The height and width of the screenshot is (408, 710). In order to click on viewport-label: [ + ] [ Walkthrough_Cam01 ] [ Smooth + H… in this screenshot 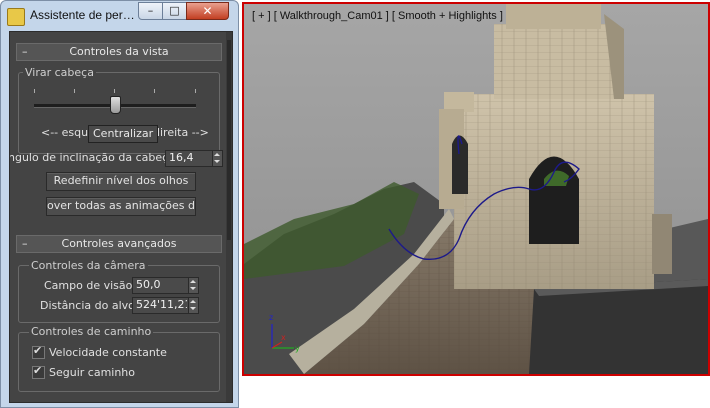, I will do `click(377, 16)`.